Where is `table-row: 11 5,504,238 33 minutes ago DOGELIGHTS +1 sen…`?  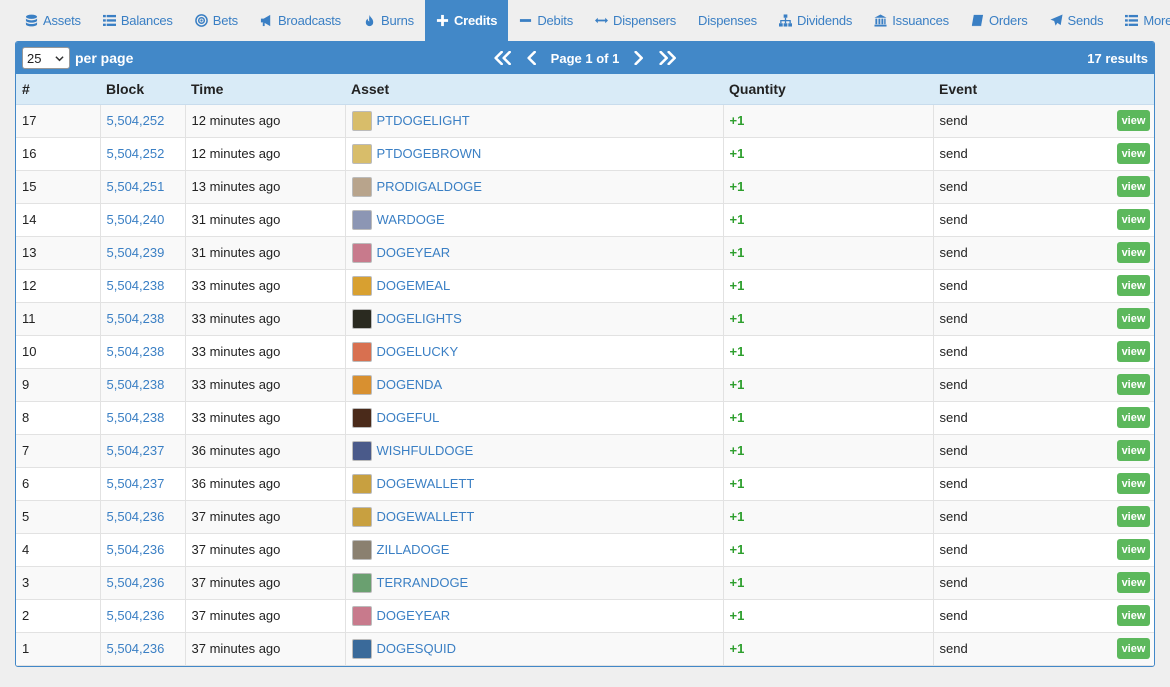
table-row: 11 5,504,238 33 minutes ago DOGELIGHTS +1 sen… is located at coordinates (585, 319).